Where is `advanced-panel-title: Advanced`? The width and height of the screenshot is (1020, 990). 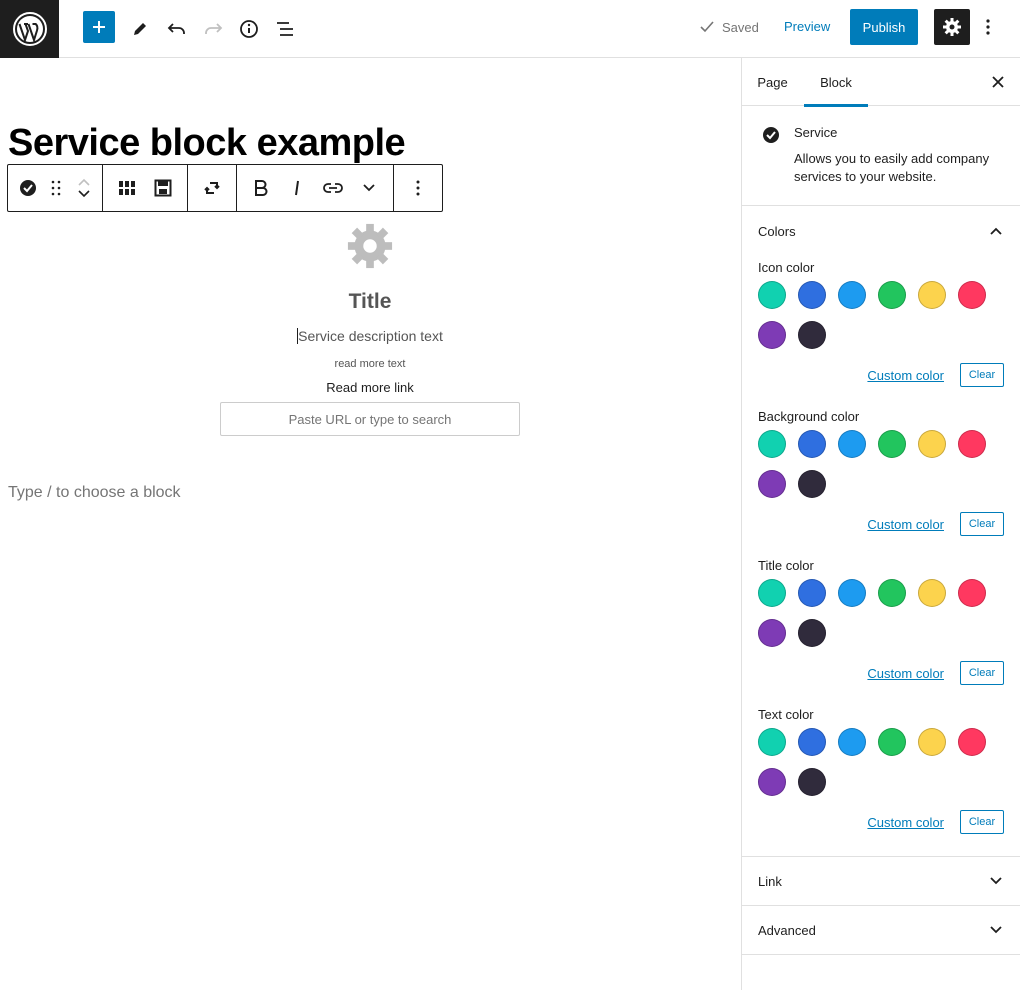
advanced-panel-title: Advanced is located at coordinates (787, 930).